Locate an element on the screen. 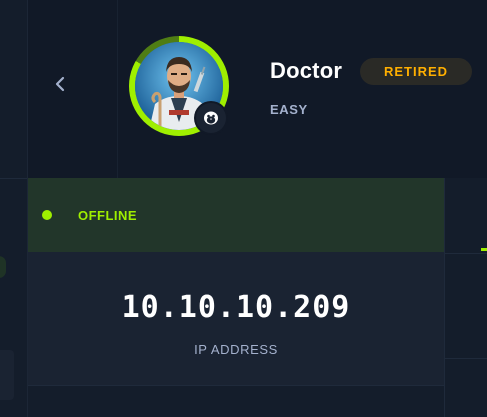 Image resolution: width=487 pixels, height=417 pixels. difficulty-label: EASY is located at coordinates (289, 109).